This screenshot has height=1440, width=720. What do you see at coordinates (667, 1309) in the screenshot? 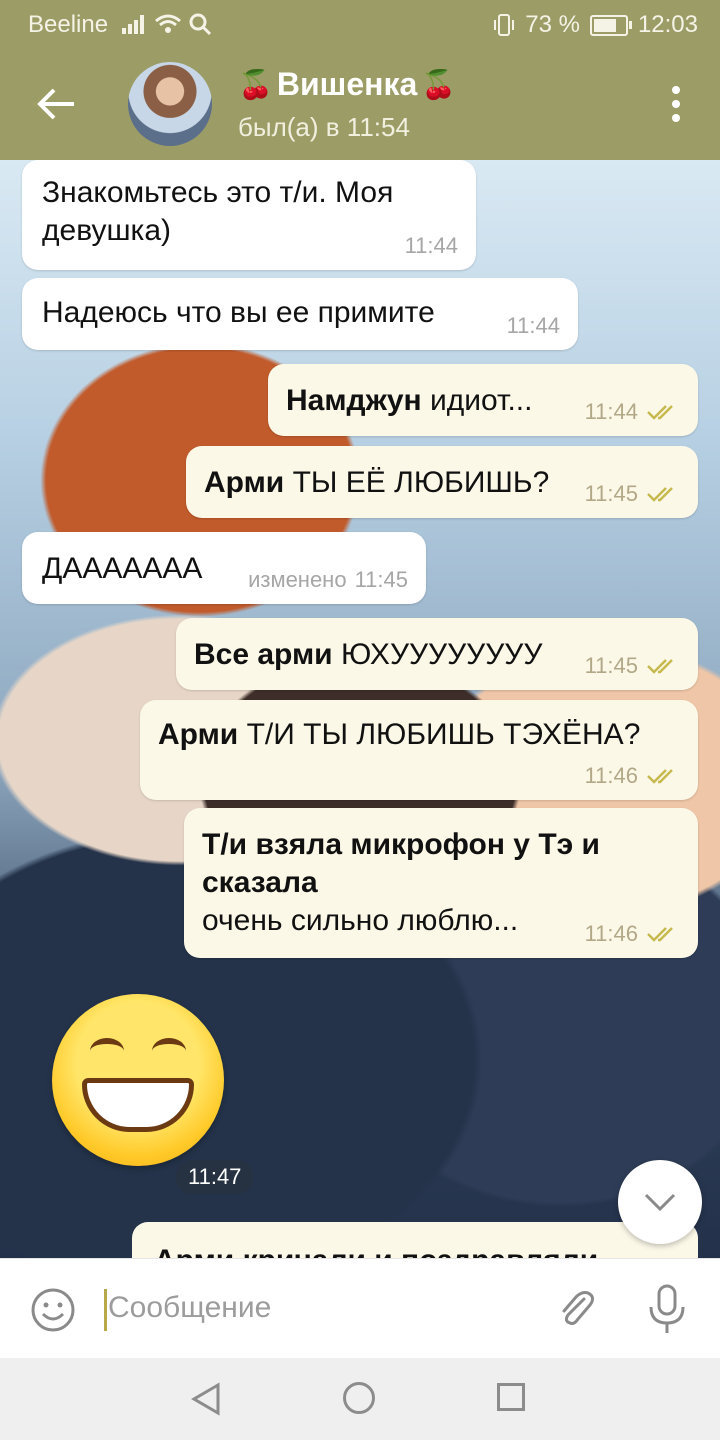
I see `microphone-icon` at bounding box center [667, 1309].